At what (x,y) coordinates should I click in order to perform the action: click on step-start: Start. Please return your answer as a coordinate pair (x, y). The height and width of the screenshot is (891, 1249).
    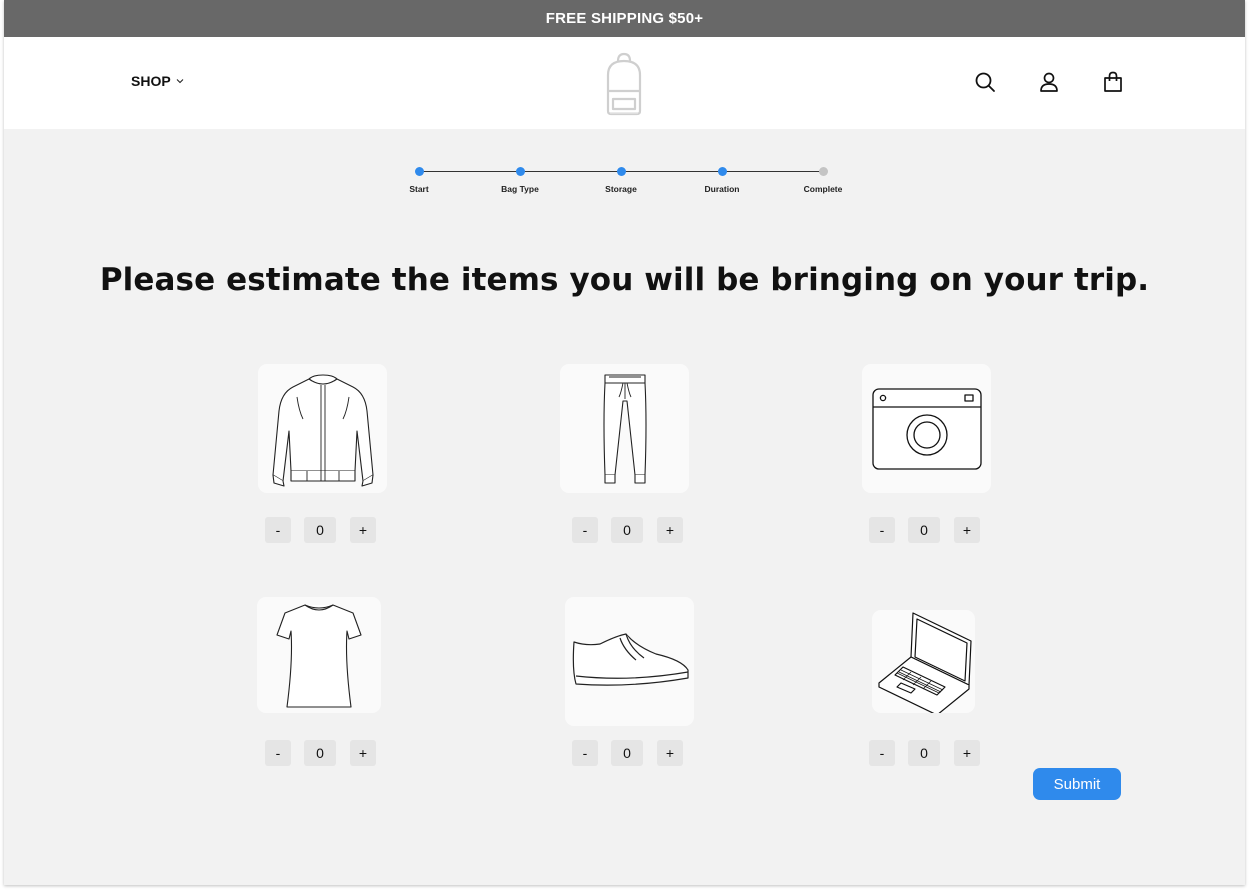
    Looking at the image, I should click on (419, 180).